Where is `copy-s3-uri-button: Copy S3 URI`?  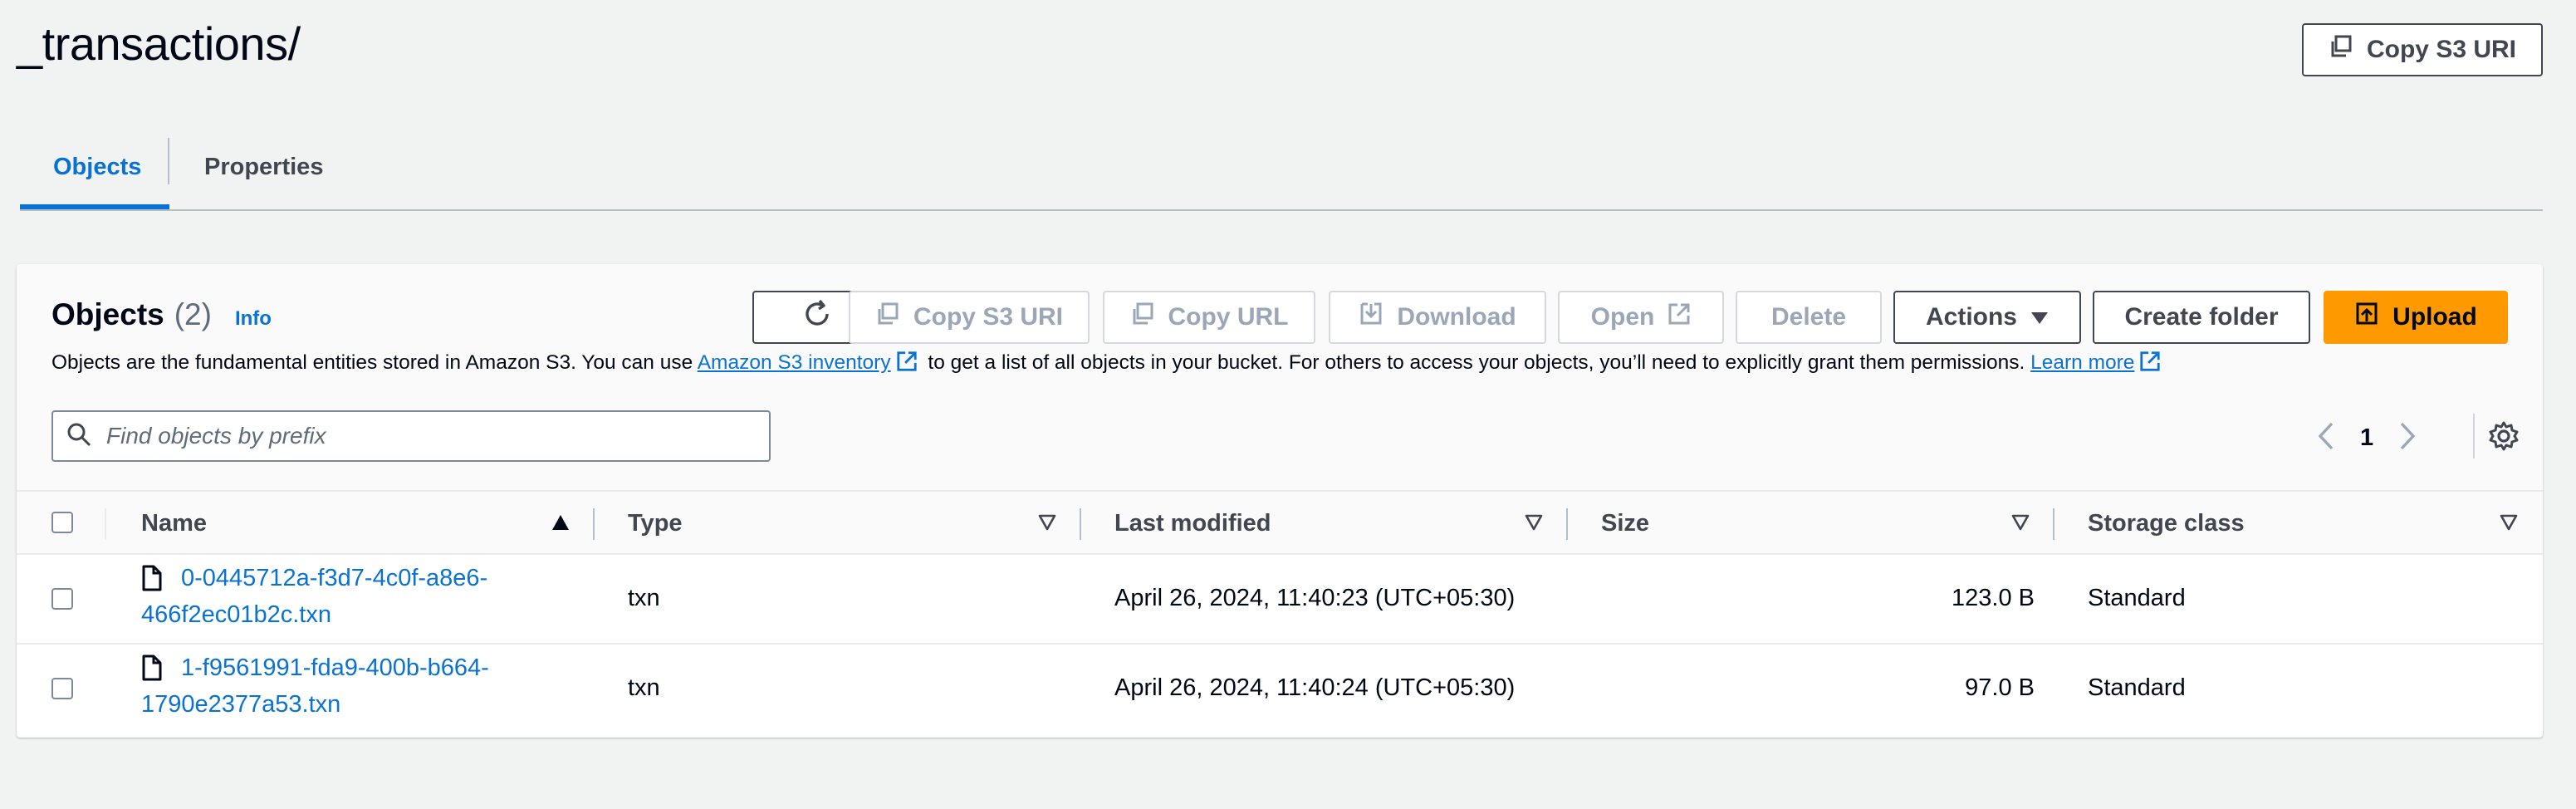
copy-s3-uri-button: Copy S3 URI is located at coordinates (969, 317).